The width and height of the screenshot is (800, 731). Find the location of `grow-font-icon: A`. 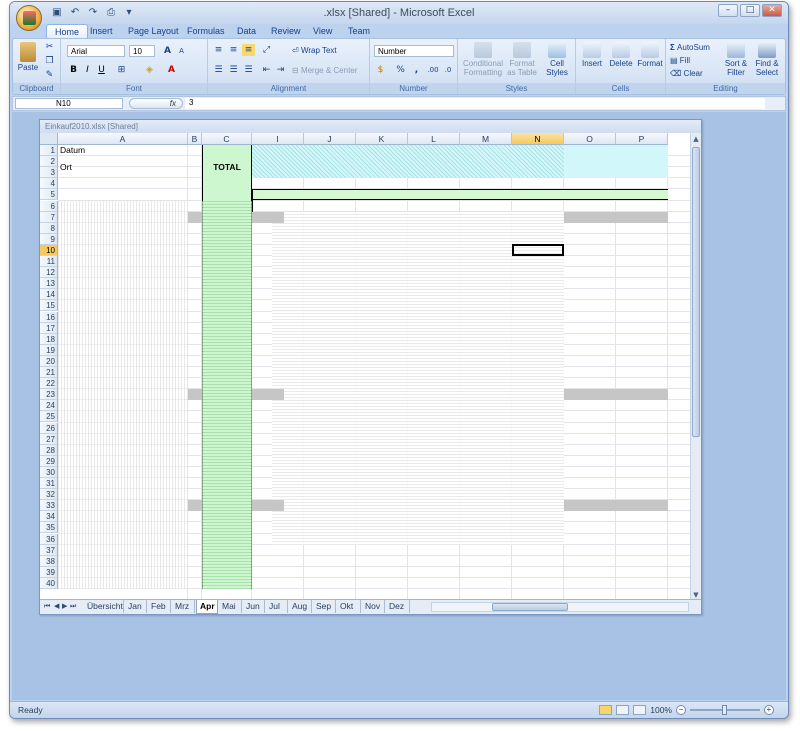

grow-font-icon: A is located at coordinates (167, 51).